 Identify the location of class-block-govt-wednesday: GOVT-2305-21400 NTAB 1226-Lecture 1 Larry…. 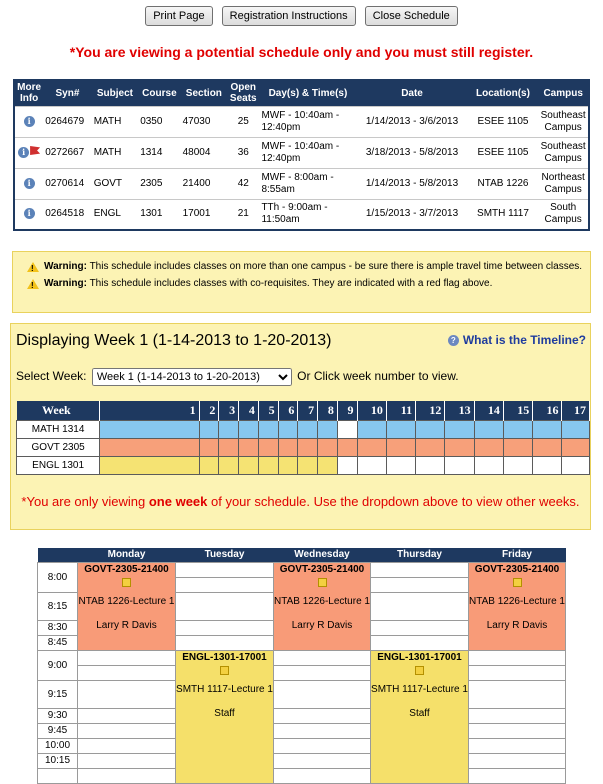
(322, 606).